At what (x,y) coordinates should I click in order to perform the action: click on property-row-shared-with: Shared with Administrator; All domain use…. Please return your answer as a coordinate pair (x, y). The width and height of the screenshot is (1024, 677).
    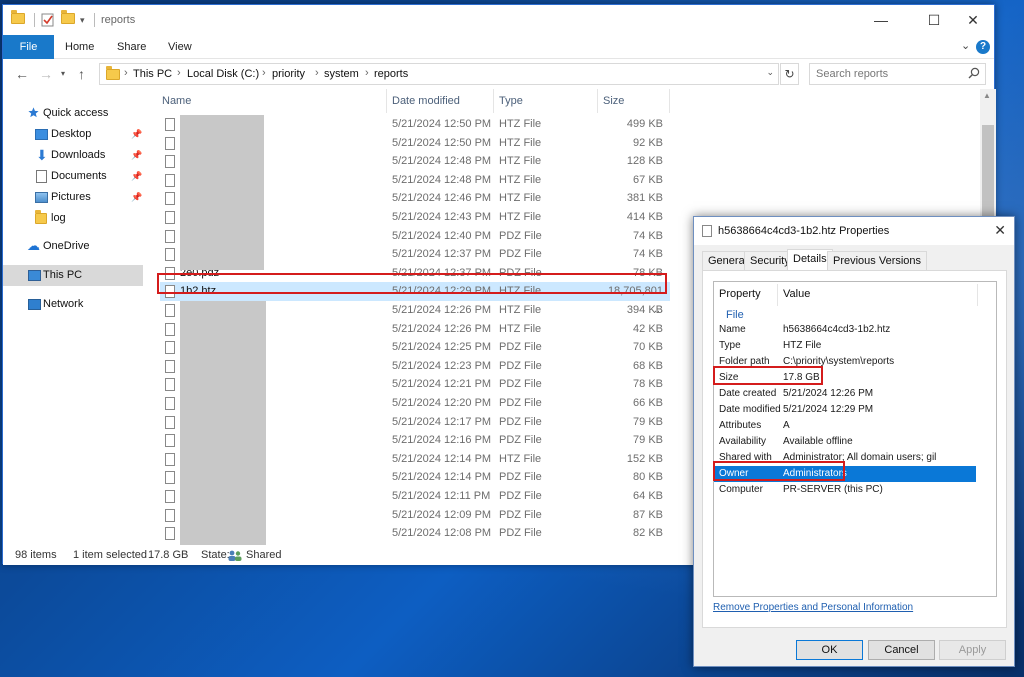
    Looking at the image, I should click on (845, 458).